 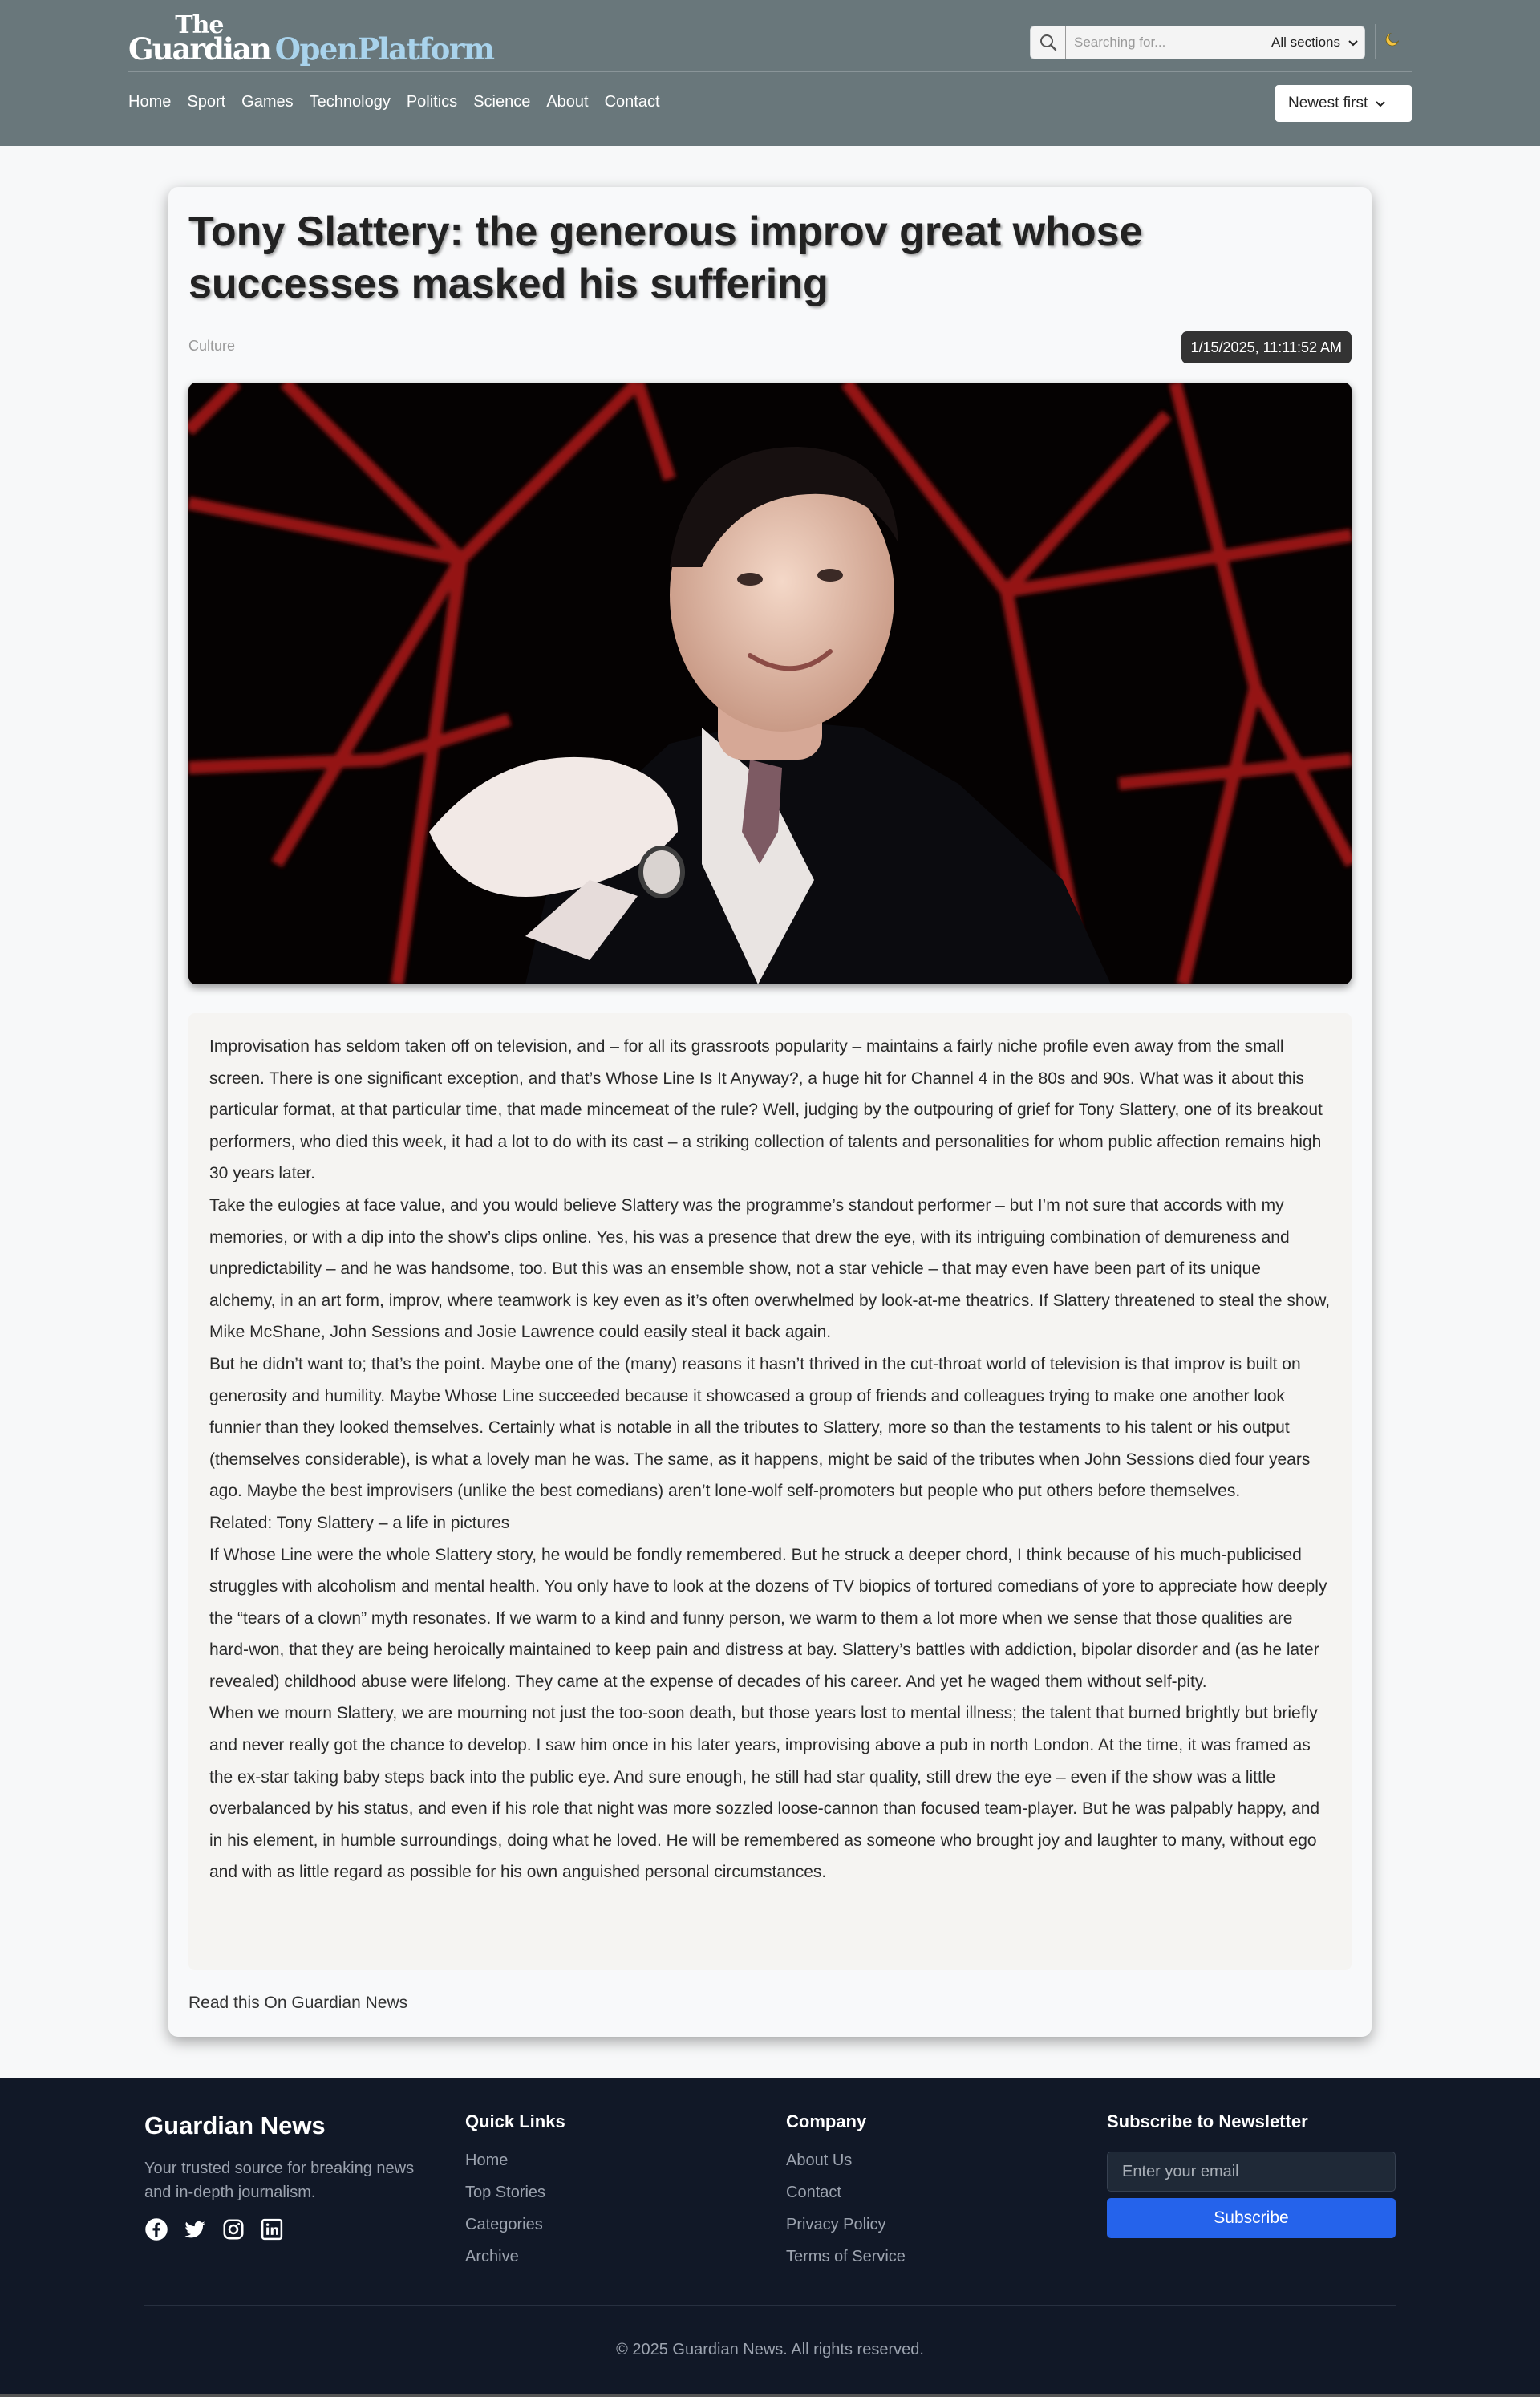 I want to click on section-filter-select: All sections, so click(x=1314, y=42).